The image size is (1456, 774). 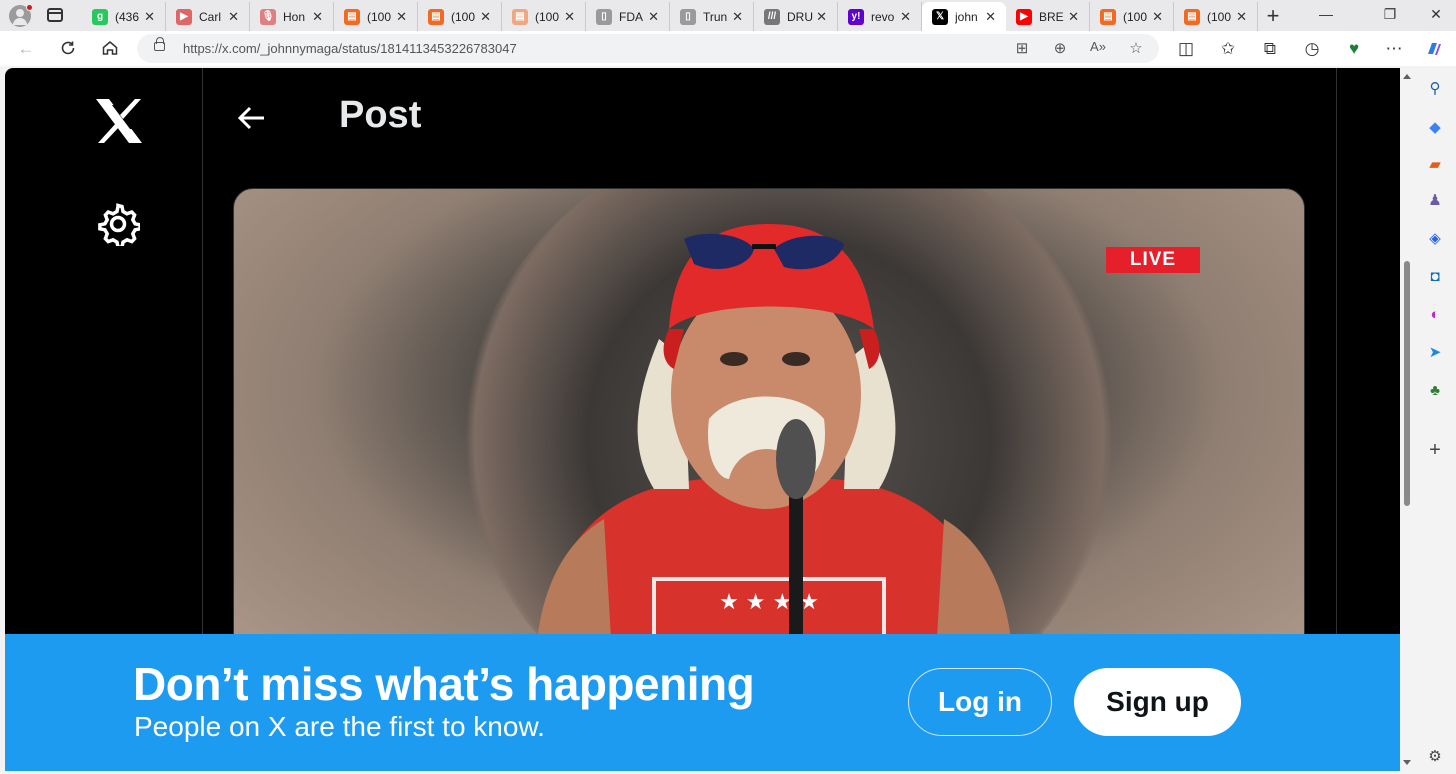 I want to click on tab-title: Hon, so click(x=294, y=16).